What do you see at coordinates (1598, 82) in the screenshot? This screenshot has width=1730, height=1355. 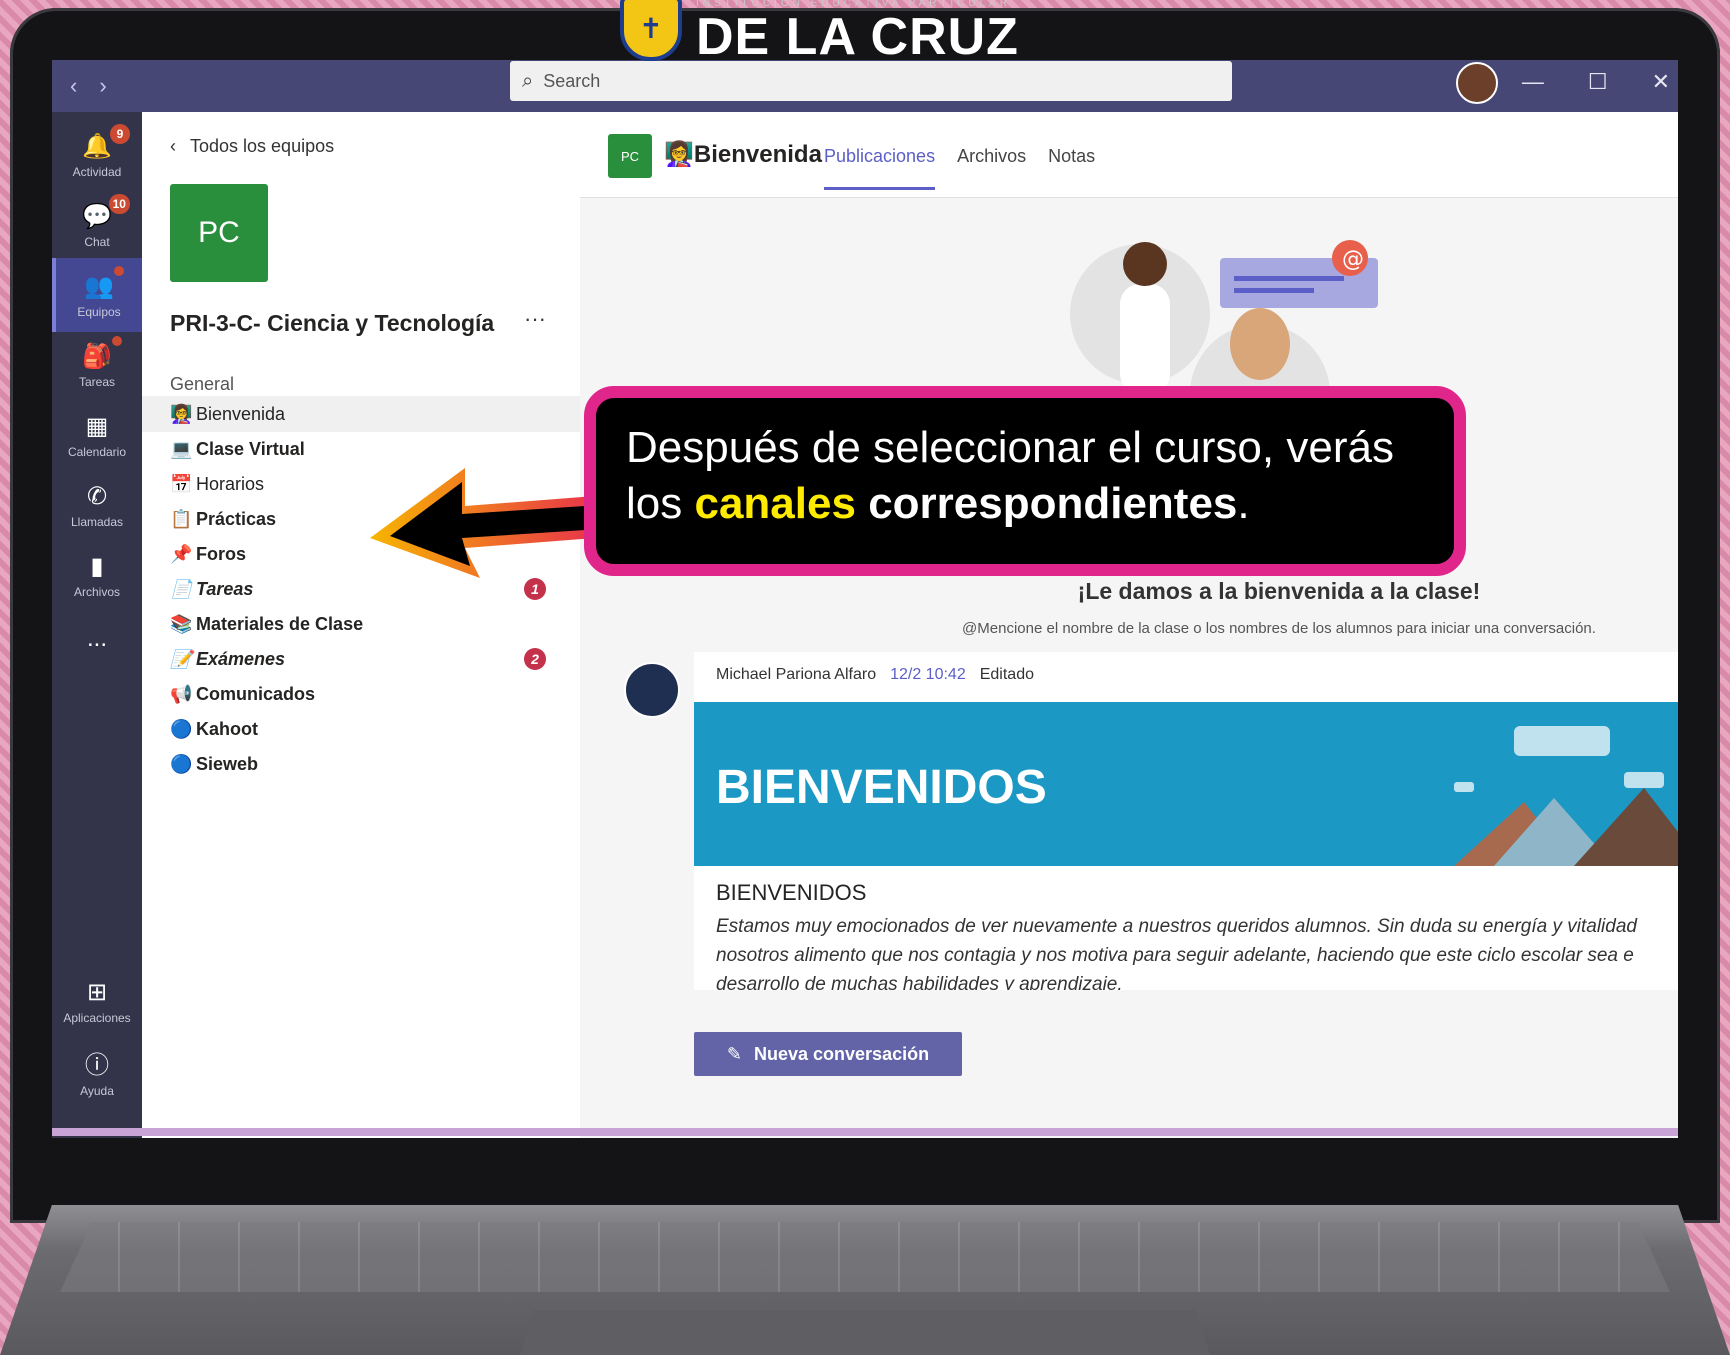 I see `maximize-icon: ☐` at bounding box center [1598, 82].